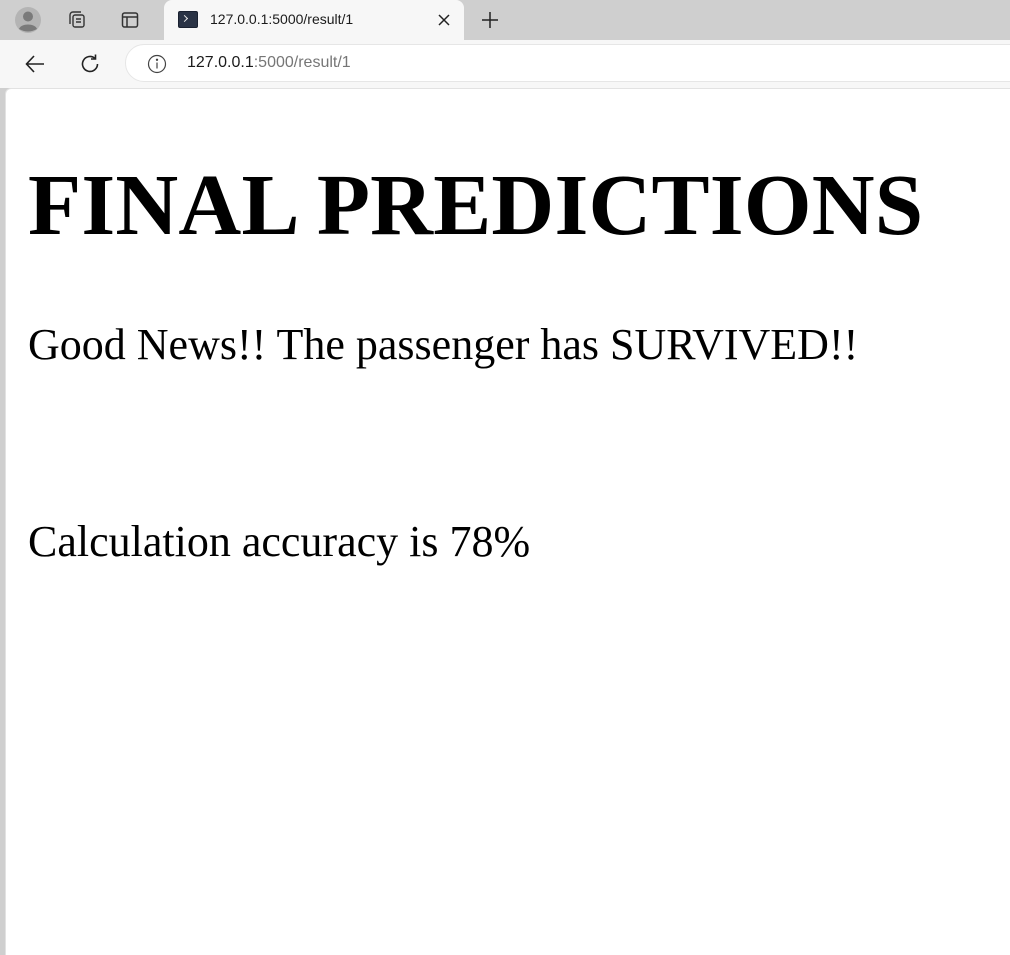 This screenshot has height=955, width=1010. I want to click on refresh-button, so click(90, 64).